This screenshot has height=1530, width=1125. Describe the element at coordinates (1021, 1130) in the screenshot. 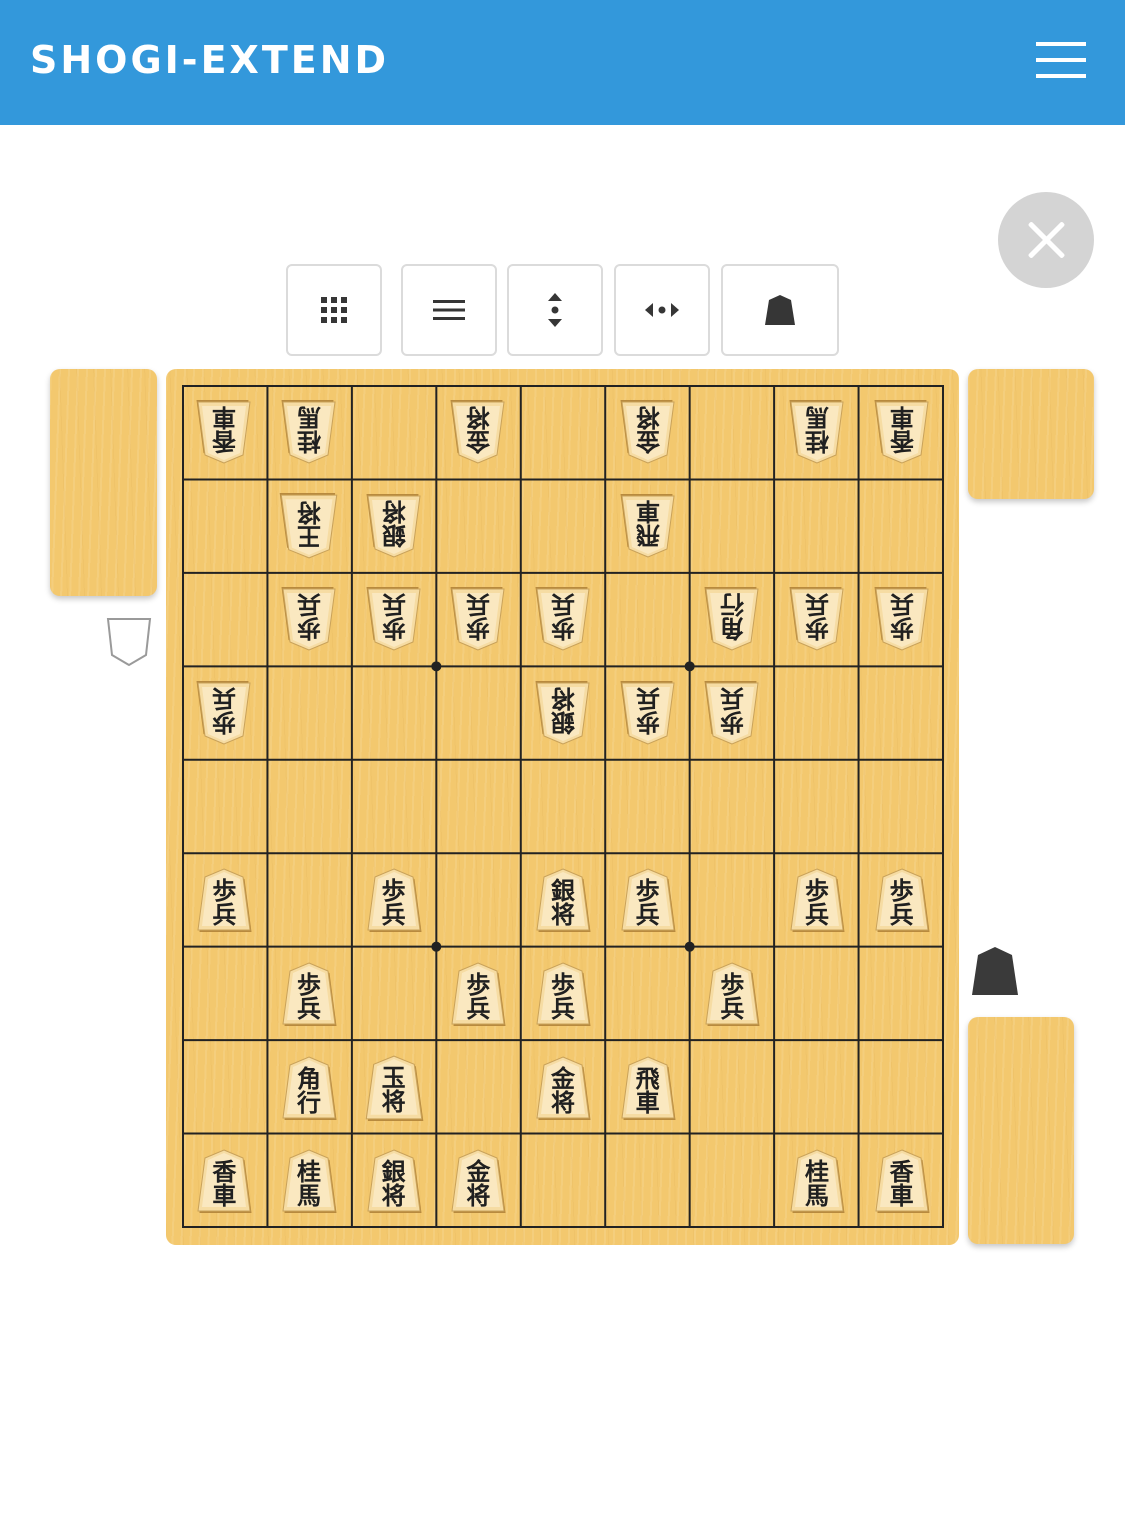

I see `sente-hand-stand` at that location.